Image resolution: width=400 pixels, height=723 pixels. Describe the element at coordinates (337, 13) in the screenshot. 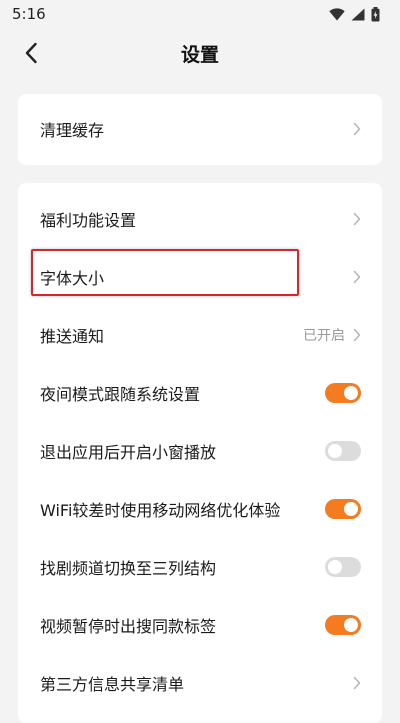

I see `wifi-icon` at that location.